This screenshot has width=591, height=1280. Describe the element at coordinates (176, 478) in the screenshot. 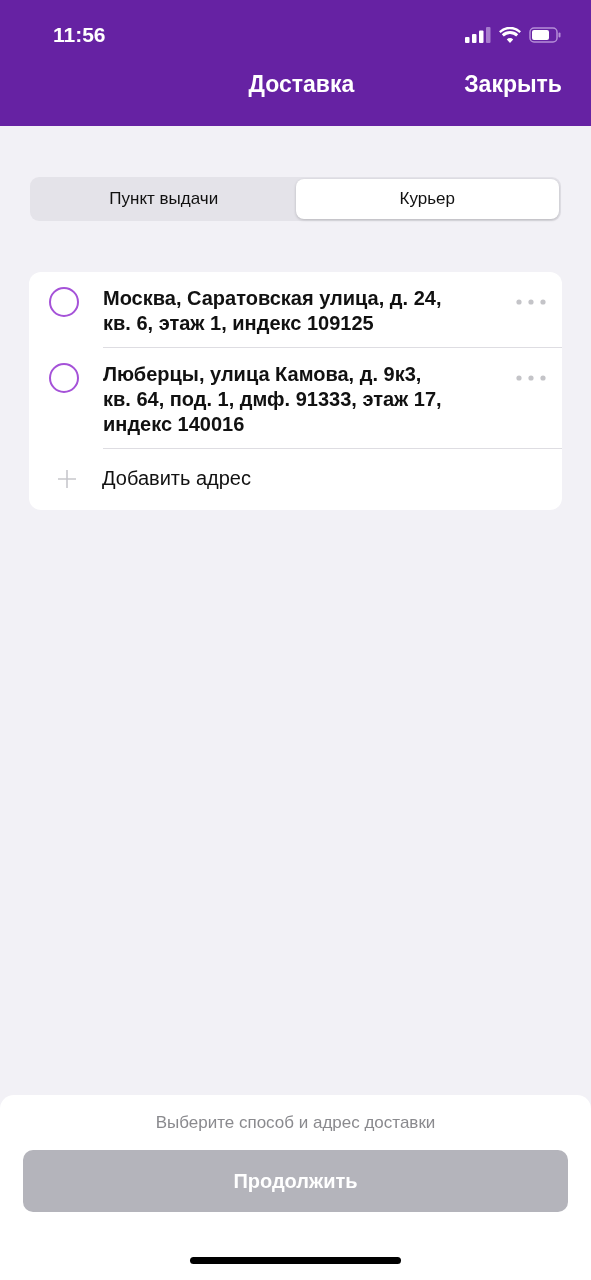

I see `add-address-button: Добавить адрес` at that location.